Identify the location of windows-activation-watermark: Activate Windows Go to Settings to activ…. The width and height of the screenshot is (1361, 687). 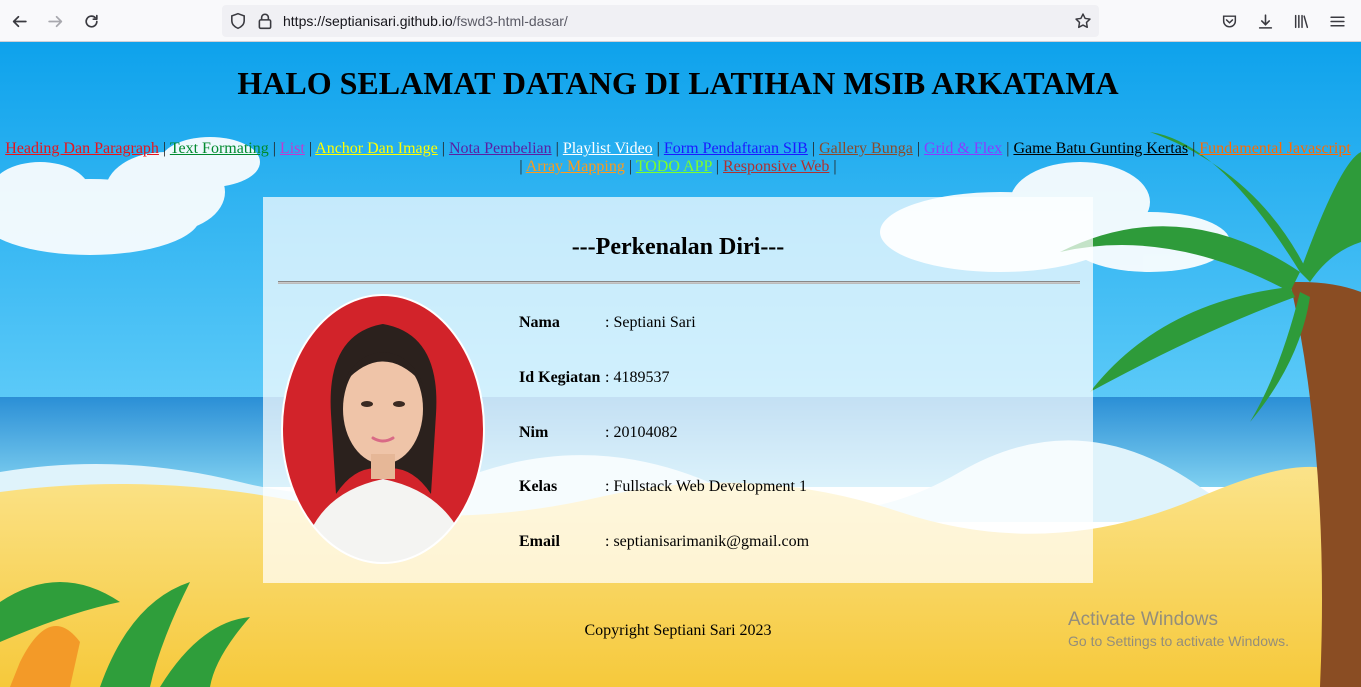
(1178, 630).